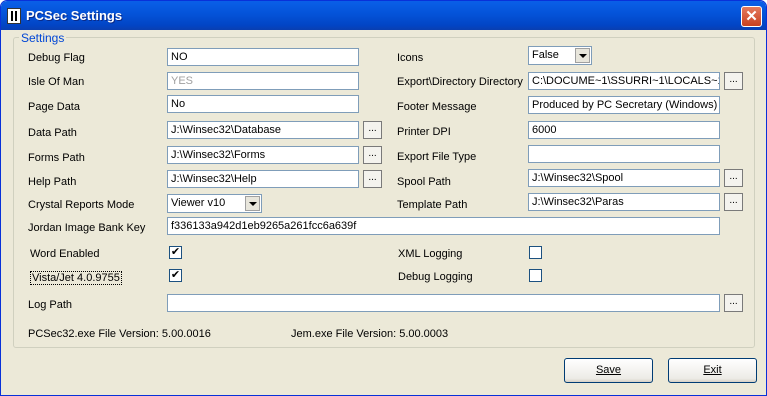 This screenshot has height=396, width=767. I want to click on window-title: PCSec Settings, so click(74, 15).